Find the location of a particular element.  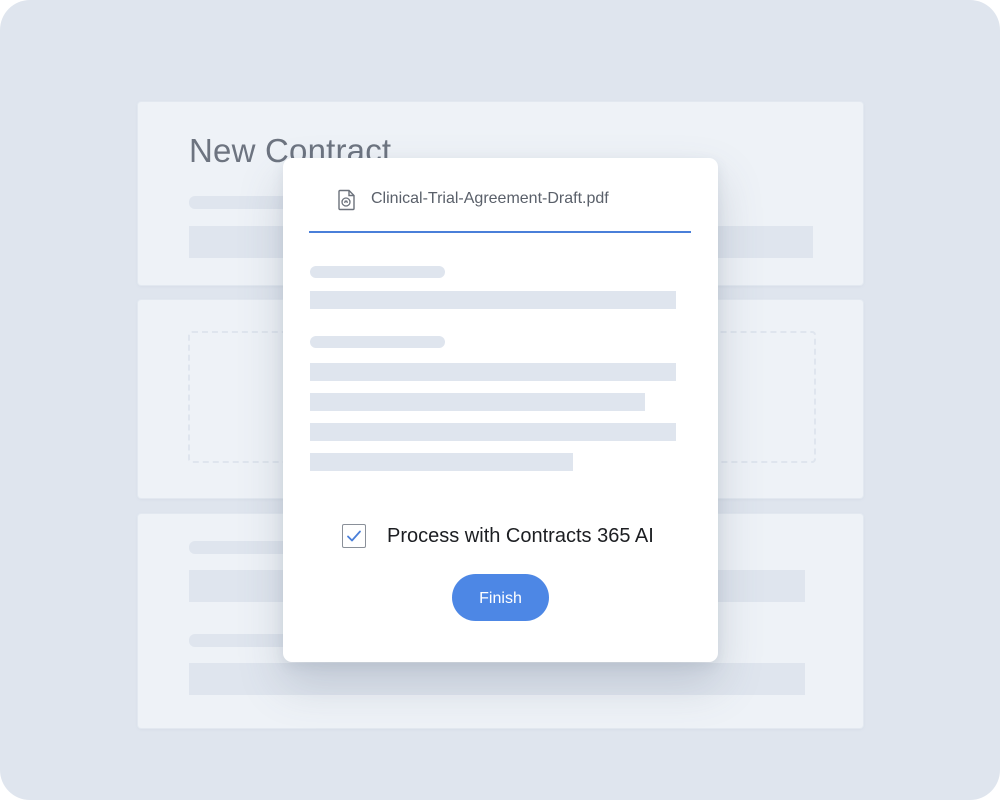

file-name: Clinical-Trial-Agreement-Draft.pdf is located at coordinates (490, 198).